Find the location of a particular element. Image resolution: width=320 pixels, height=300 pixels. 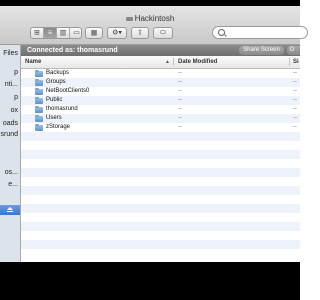

icon-view-button: ⊞ is located at coordinates (37, 33).